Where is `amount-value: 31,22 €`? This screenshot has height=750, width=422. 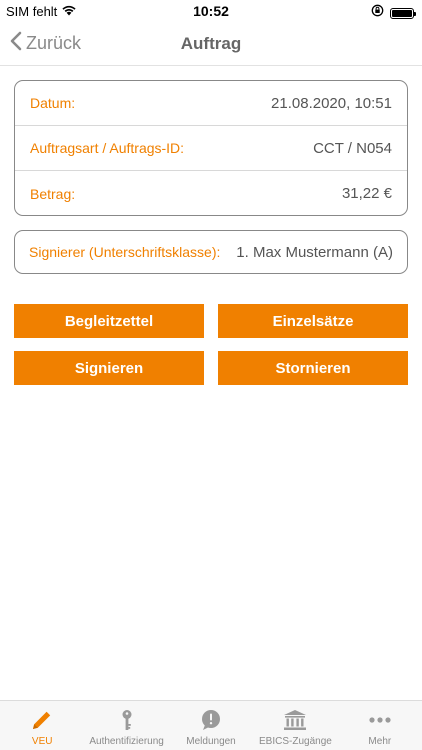
amount-value: 31,22 € is located at coordinates (366, 193).